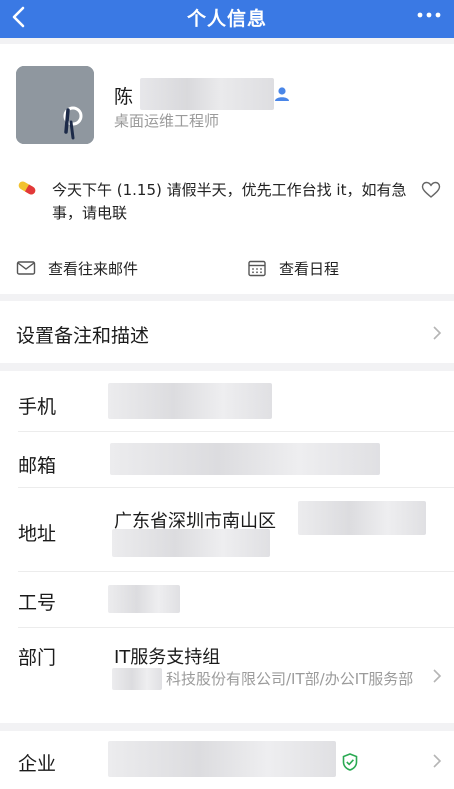  I want to click on calendar-icon, so click(257, 268).